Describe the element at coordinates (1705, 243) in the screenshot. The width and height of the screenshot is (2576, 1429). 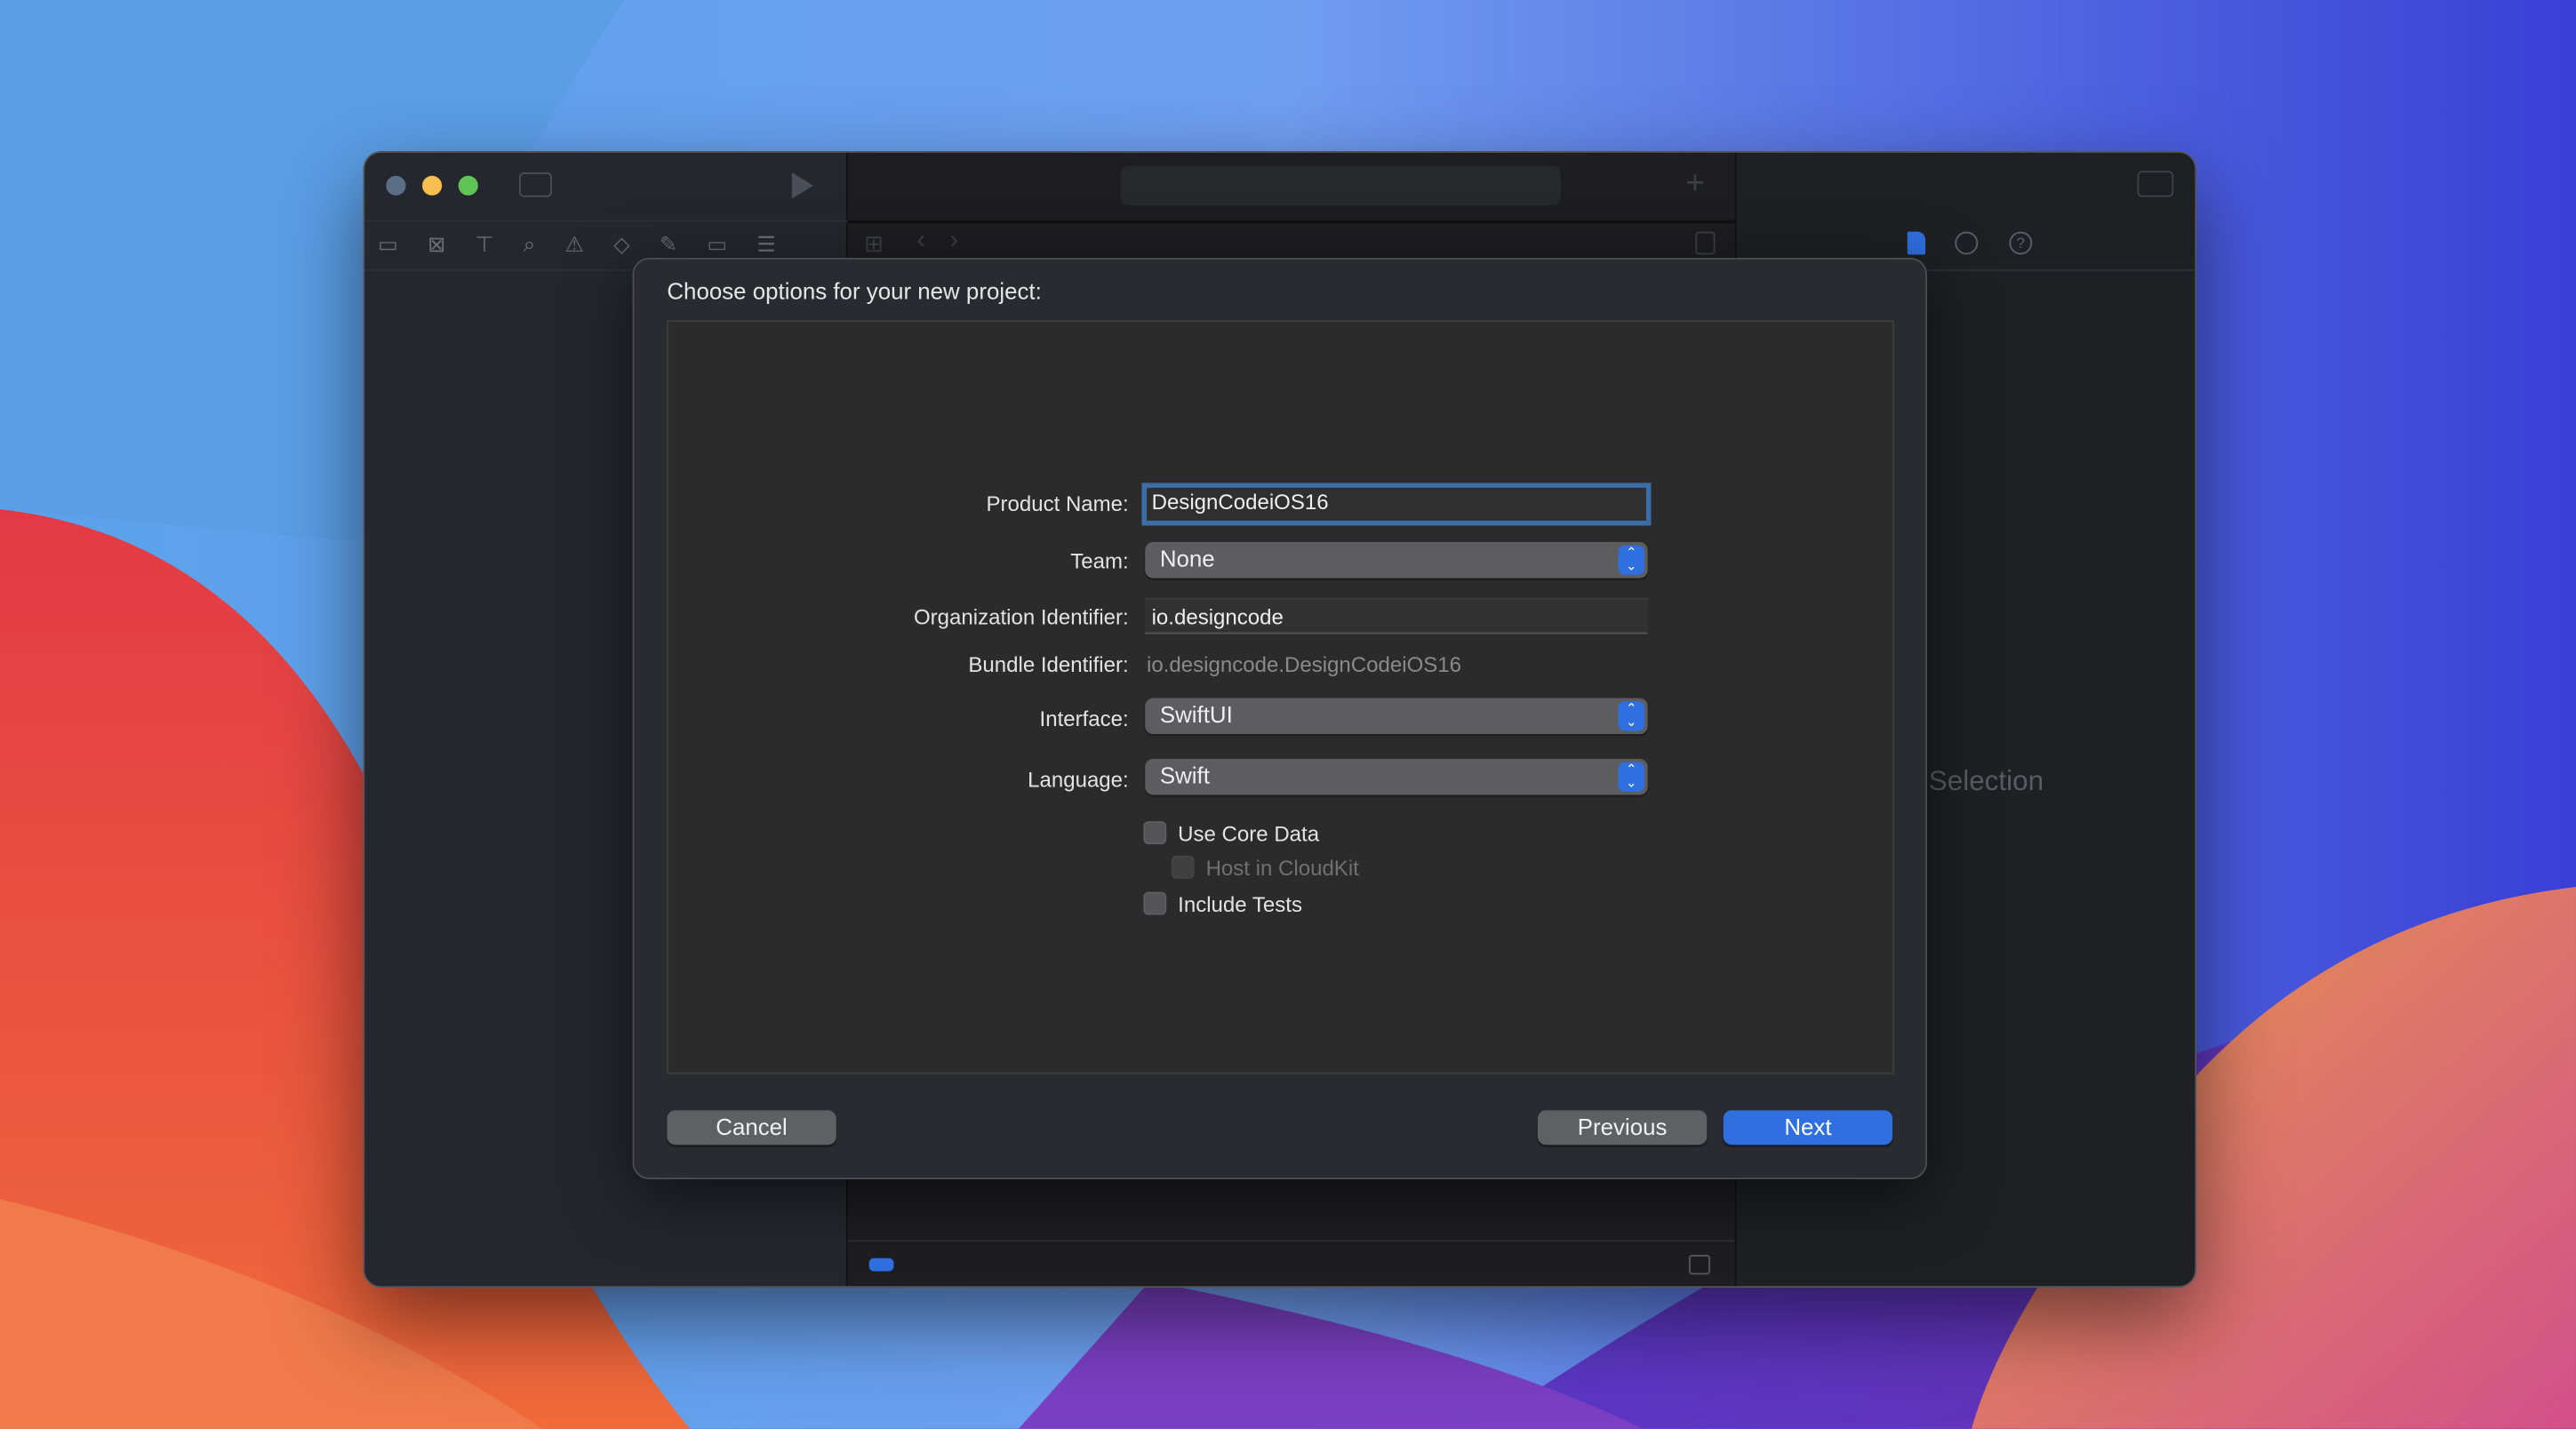
I see `add-editor-icon` at that location.